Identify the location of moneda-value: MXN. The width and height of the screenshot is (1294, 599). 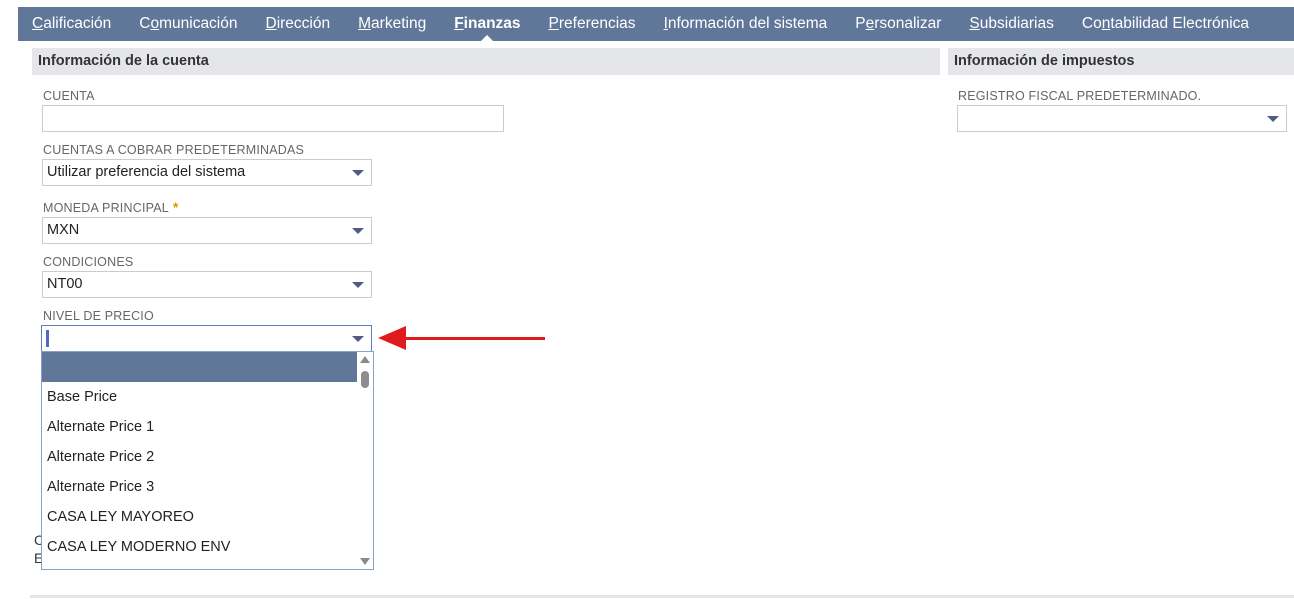
(63, 230).